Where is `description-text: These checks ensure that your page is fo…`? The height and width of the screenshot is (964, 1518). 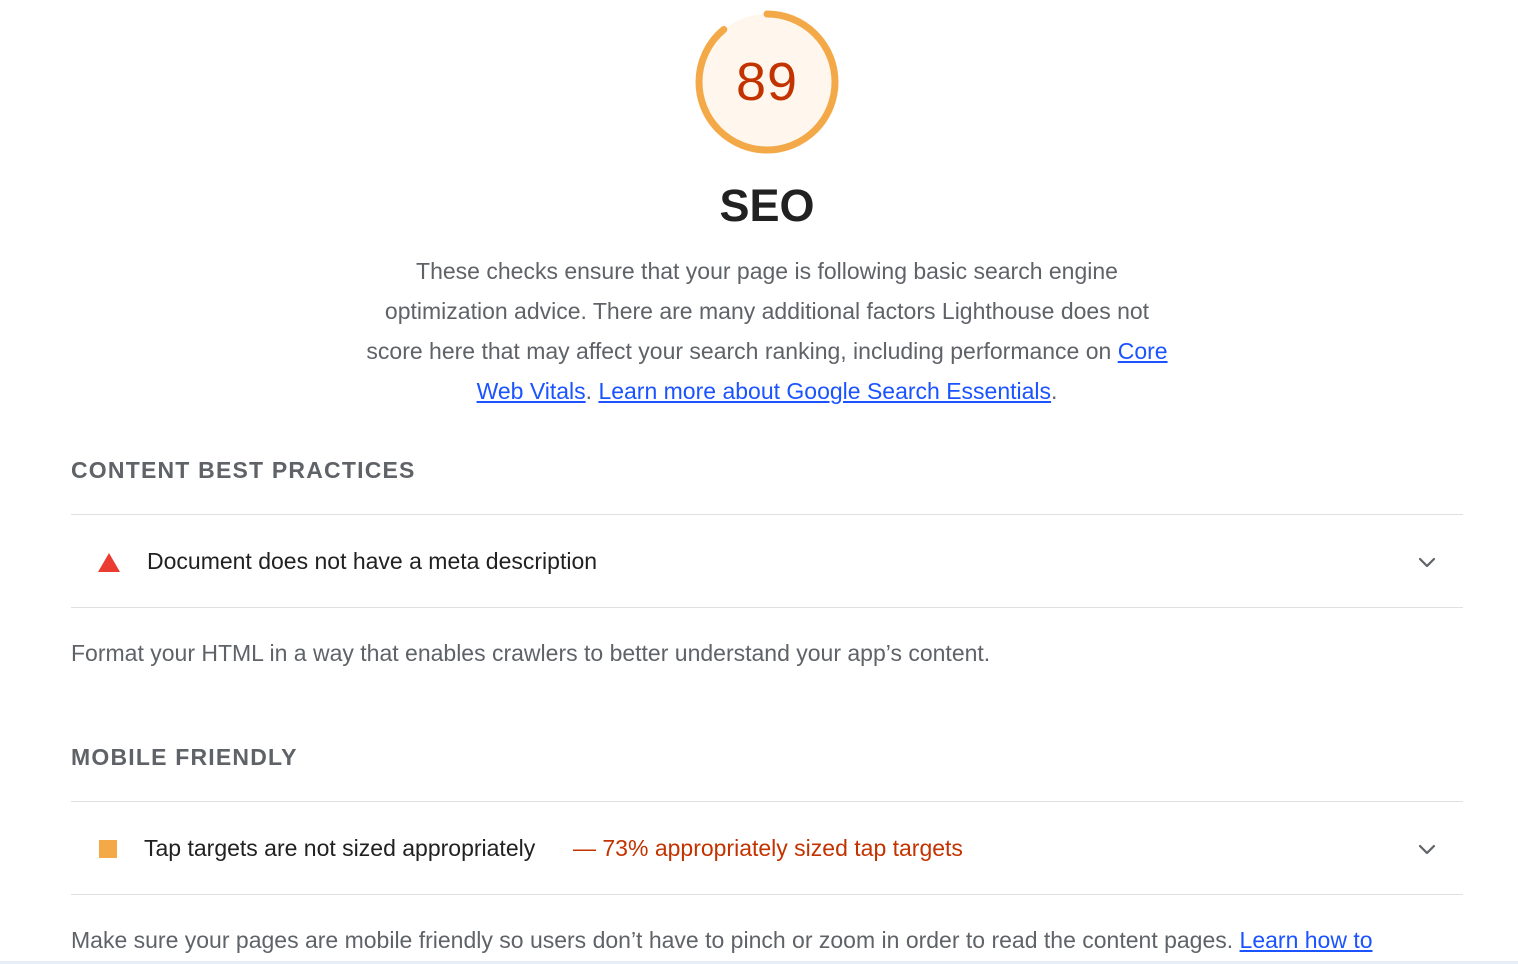
description-text: These checks ensure that your page is fo… is located at coordinates (758, 311).